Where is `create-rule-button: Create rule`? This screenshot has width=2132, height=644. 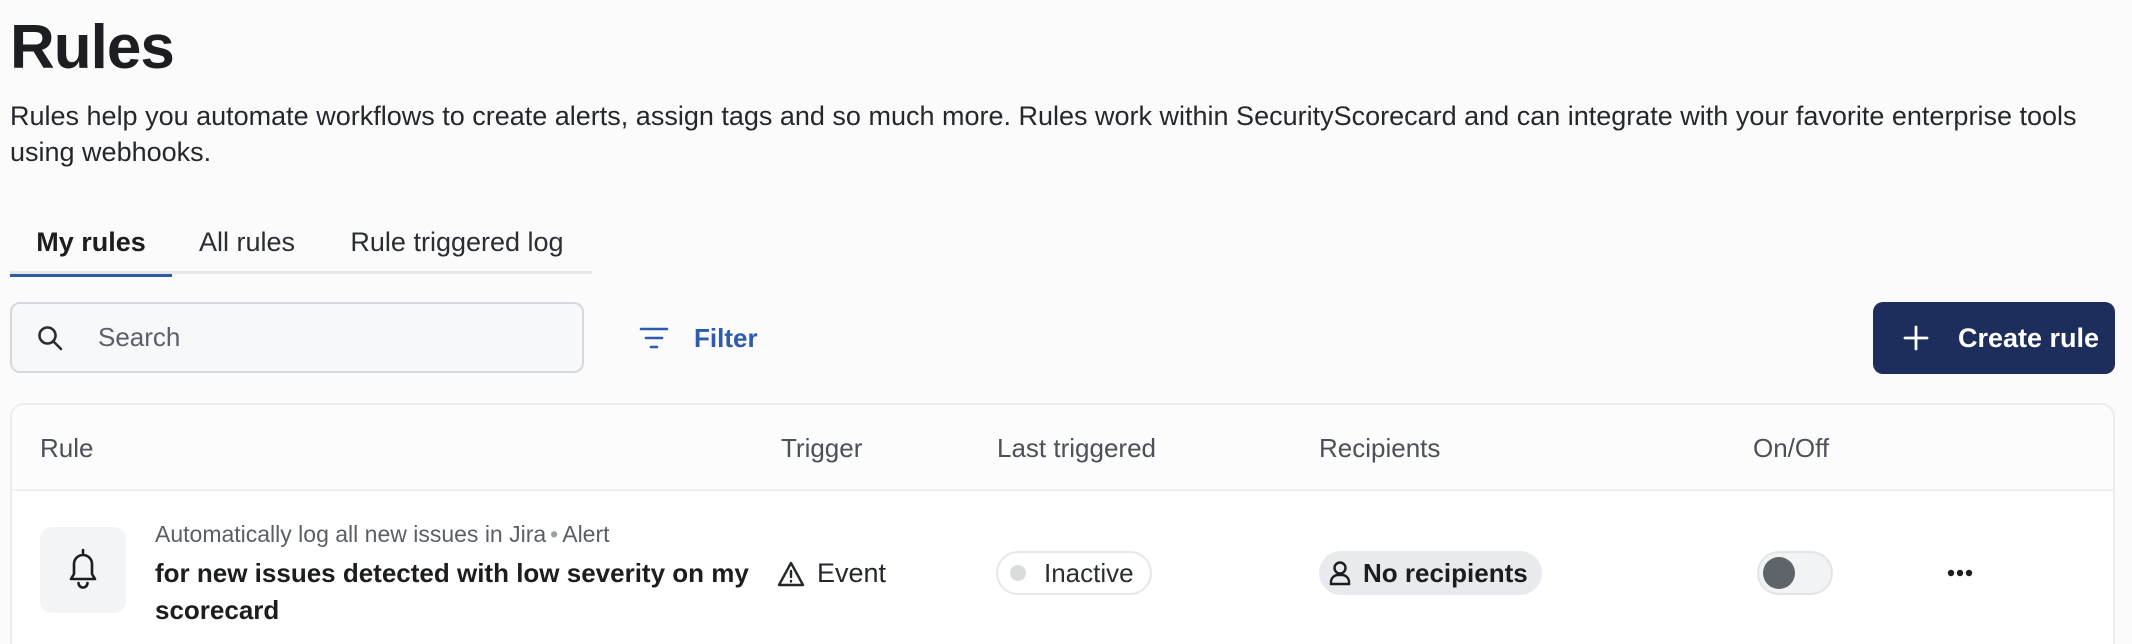
create-rule-button: Create rule is located at coordinates (1994, 338).